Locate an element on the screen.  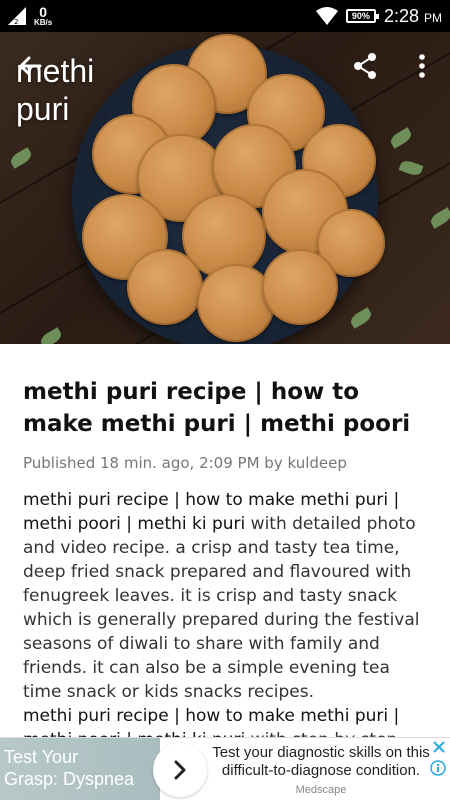
back-icon is located at coordinates (30, 66).